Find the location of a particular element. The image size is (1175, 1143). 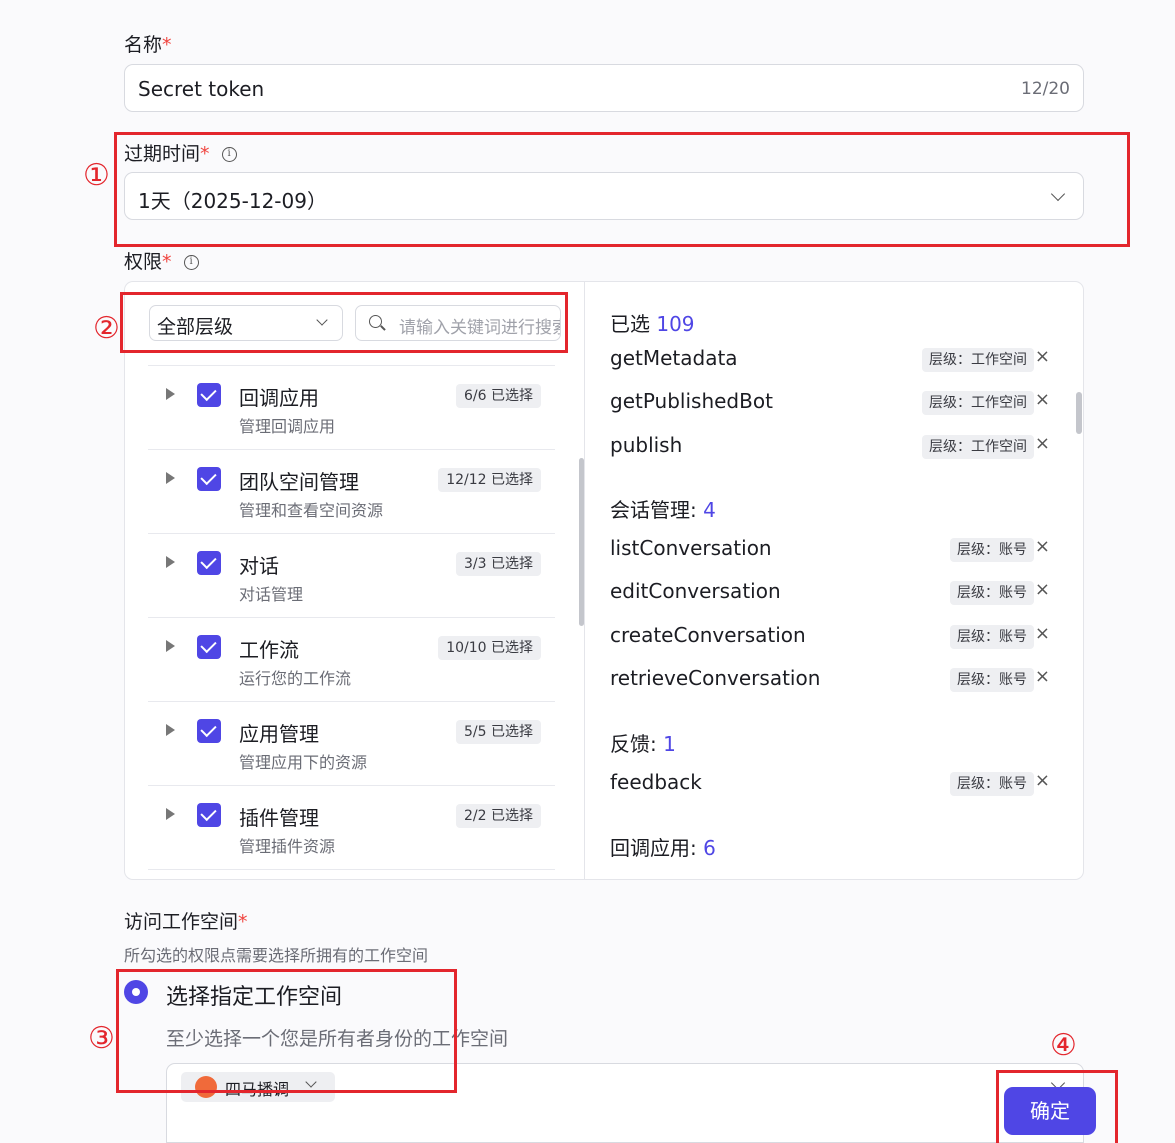

group-subtitle: 管理应用下的资源 is located at coordinates (303, 762).